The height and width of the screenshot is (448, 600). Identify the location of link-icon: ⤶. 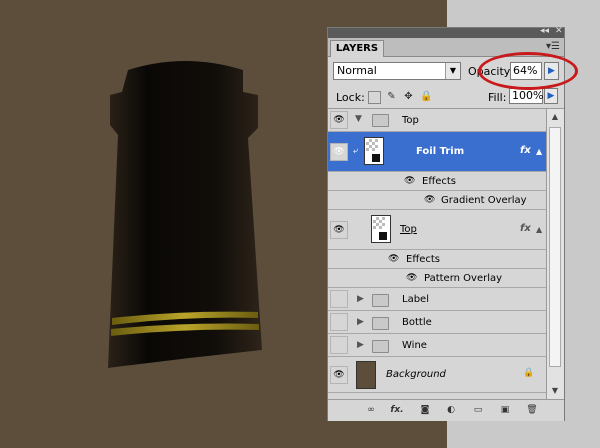
(356, 151).